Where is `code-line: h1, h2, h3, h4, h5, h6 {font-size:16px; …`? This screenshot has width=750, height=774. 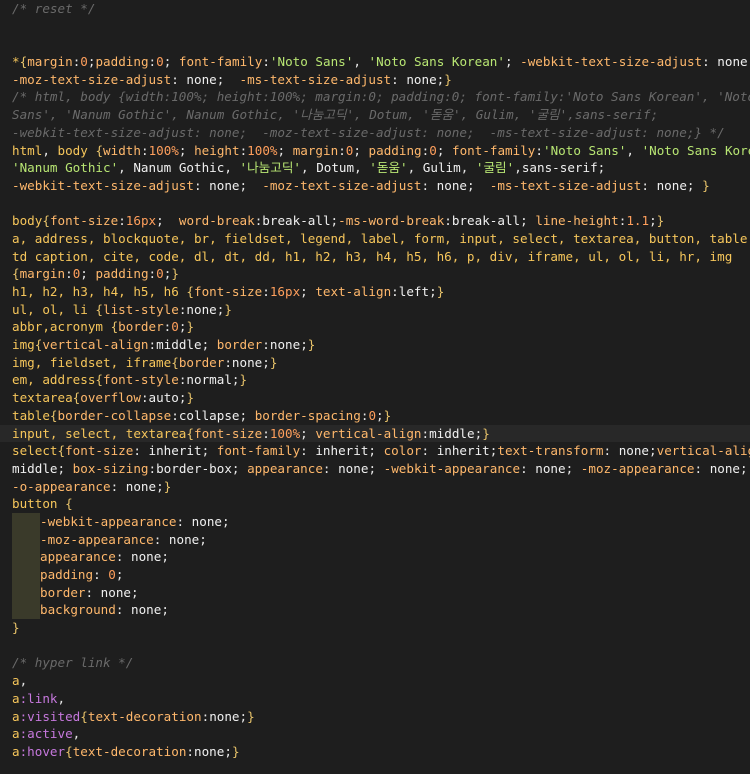 code-line: h1, h2, h3, h4, h5, h6 {font-size:16px; … is located at coordinates (381, 292).